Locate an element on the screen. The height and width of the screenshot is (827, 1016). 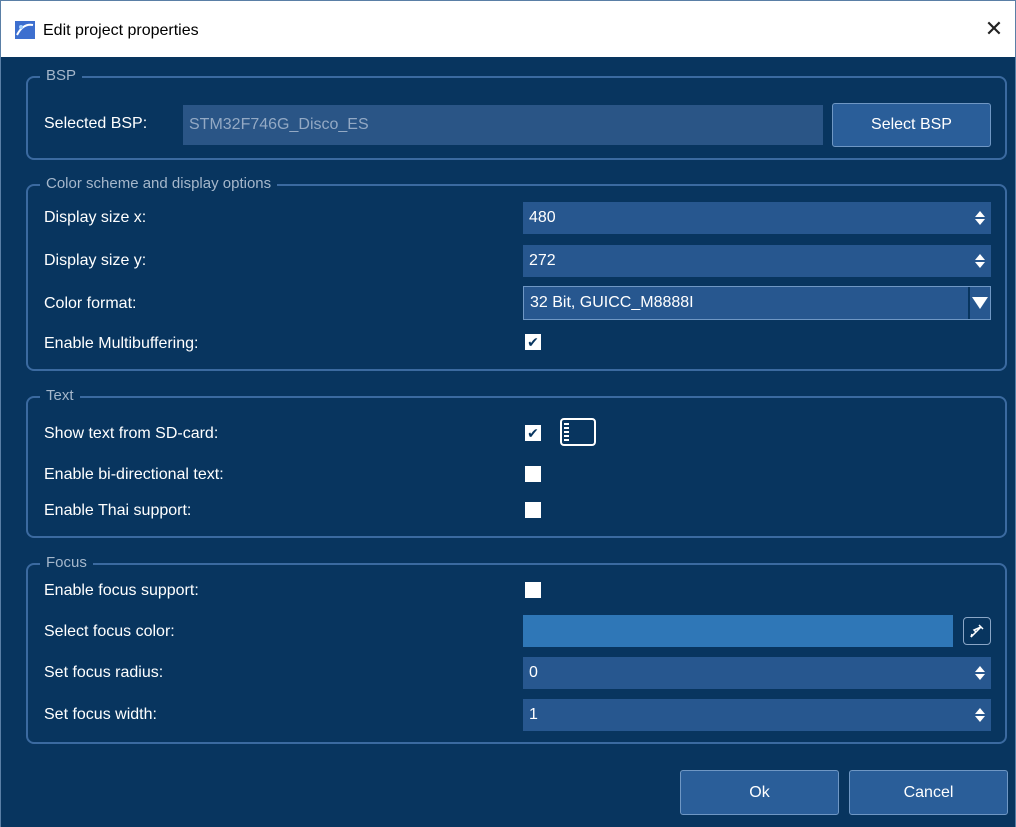
focus-support-label: Enable focus support: is located at coordinates (121, 590).